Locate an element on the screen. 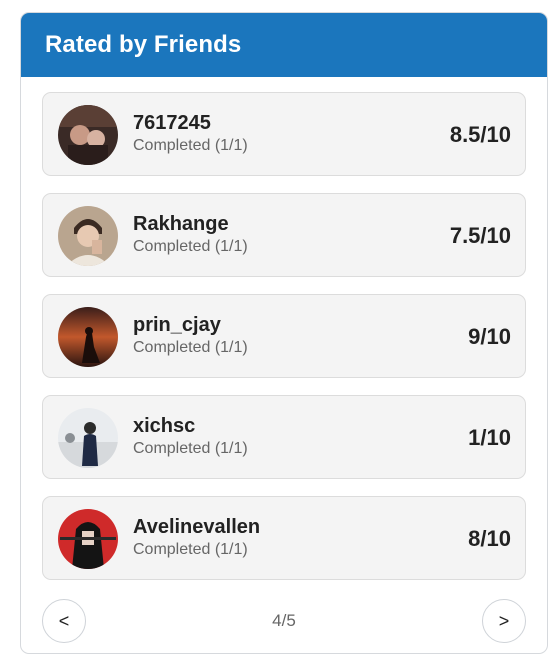 The image size is (551, 654). rating-score: 9/10 is located at coordinates (489, 336).